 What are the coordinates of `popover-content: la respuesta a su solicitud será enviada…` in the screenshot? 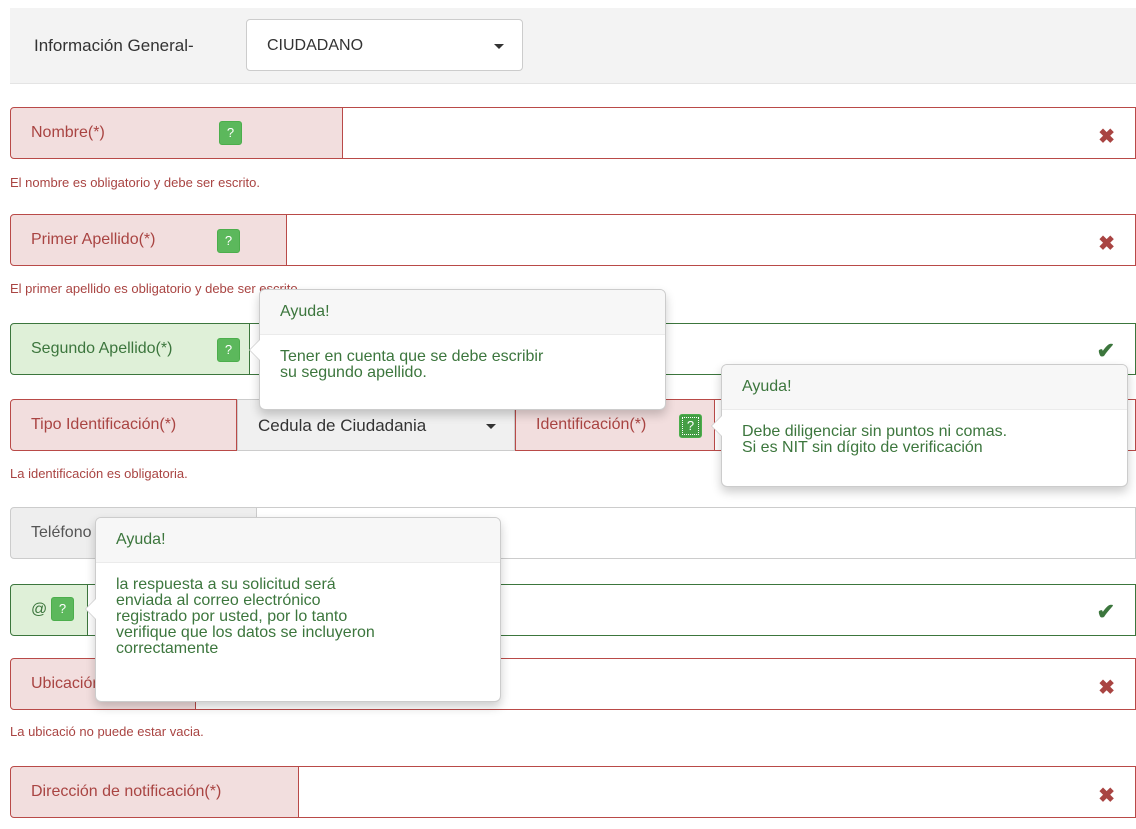 It's located at (298, 615).